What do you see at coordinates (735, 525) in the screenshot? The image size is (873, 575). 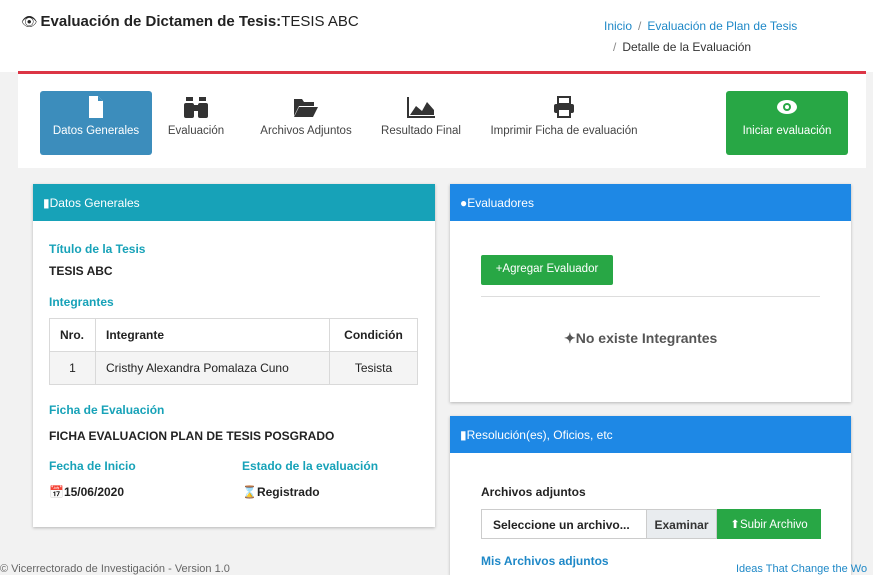 I see `upload-icon: ⬆` at bounding box center [735, 525].